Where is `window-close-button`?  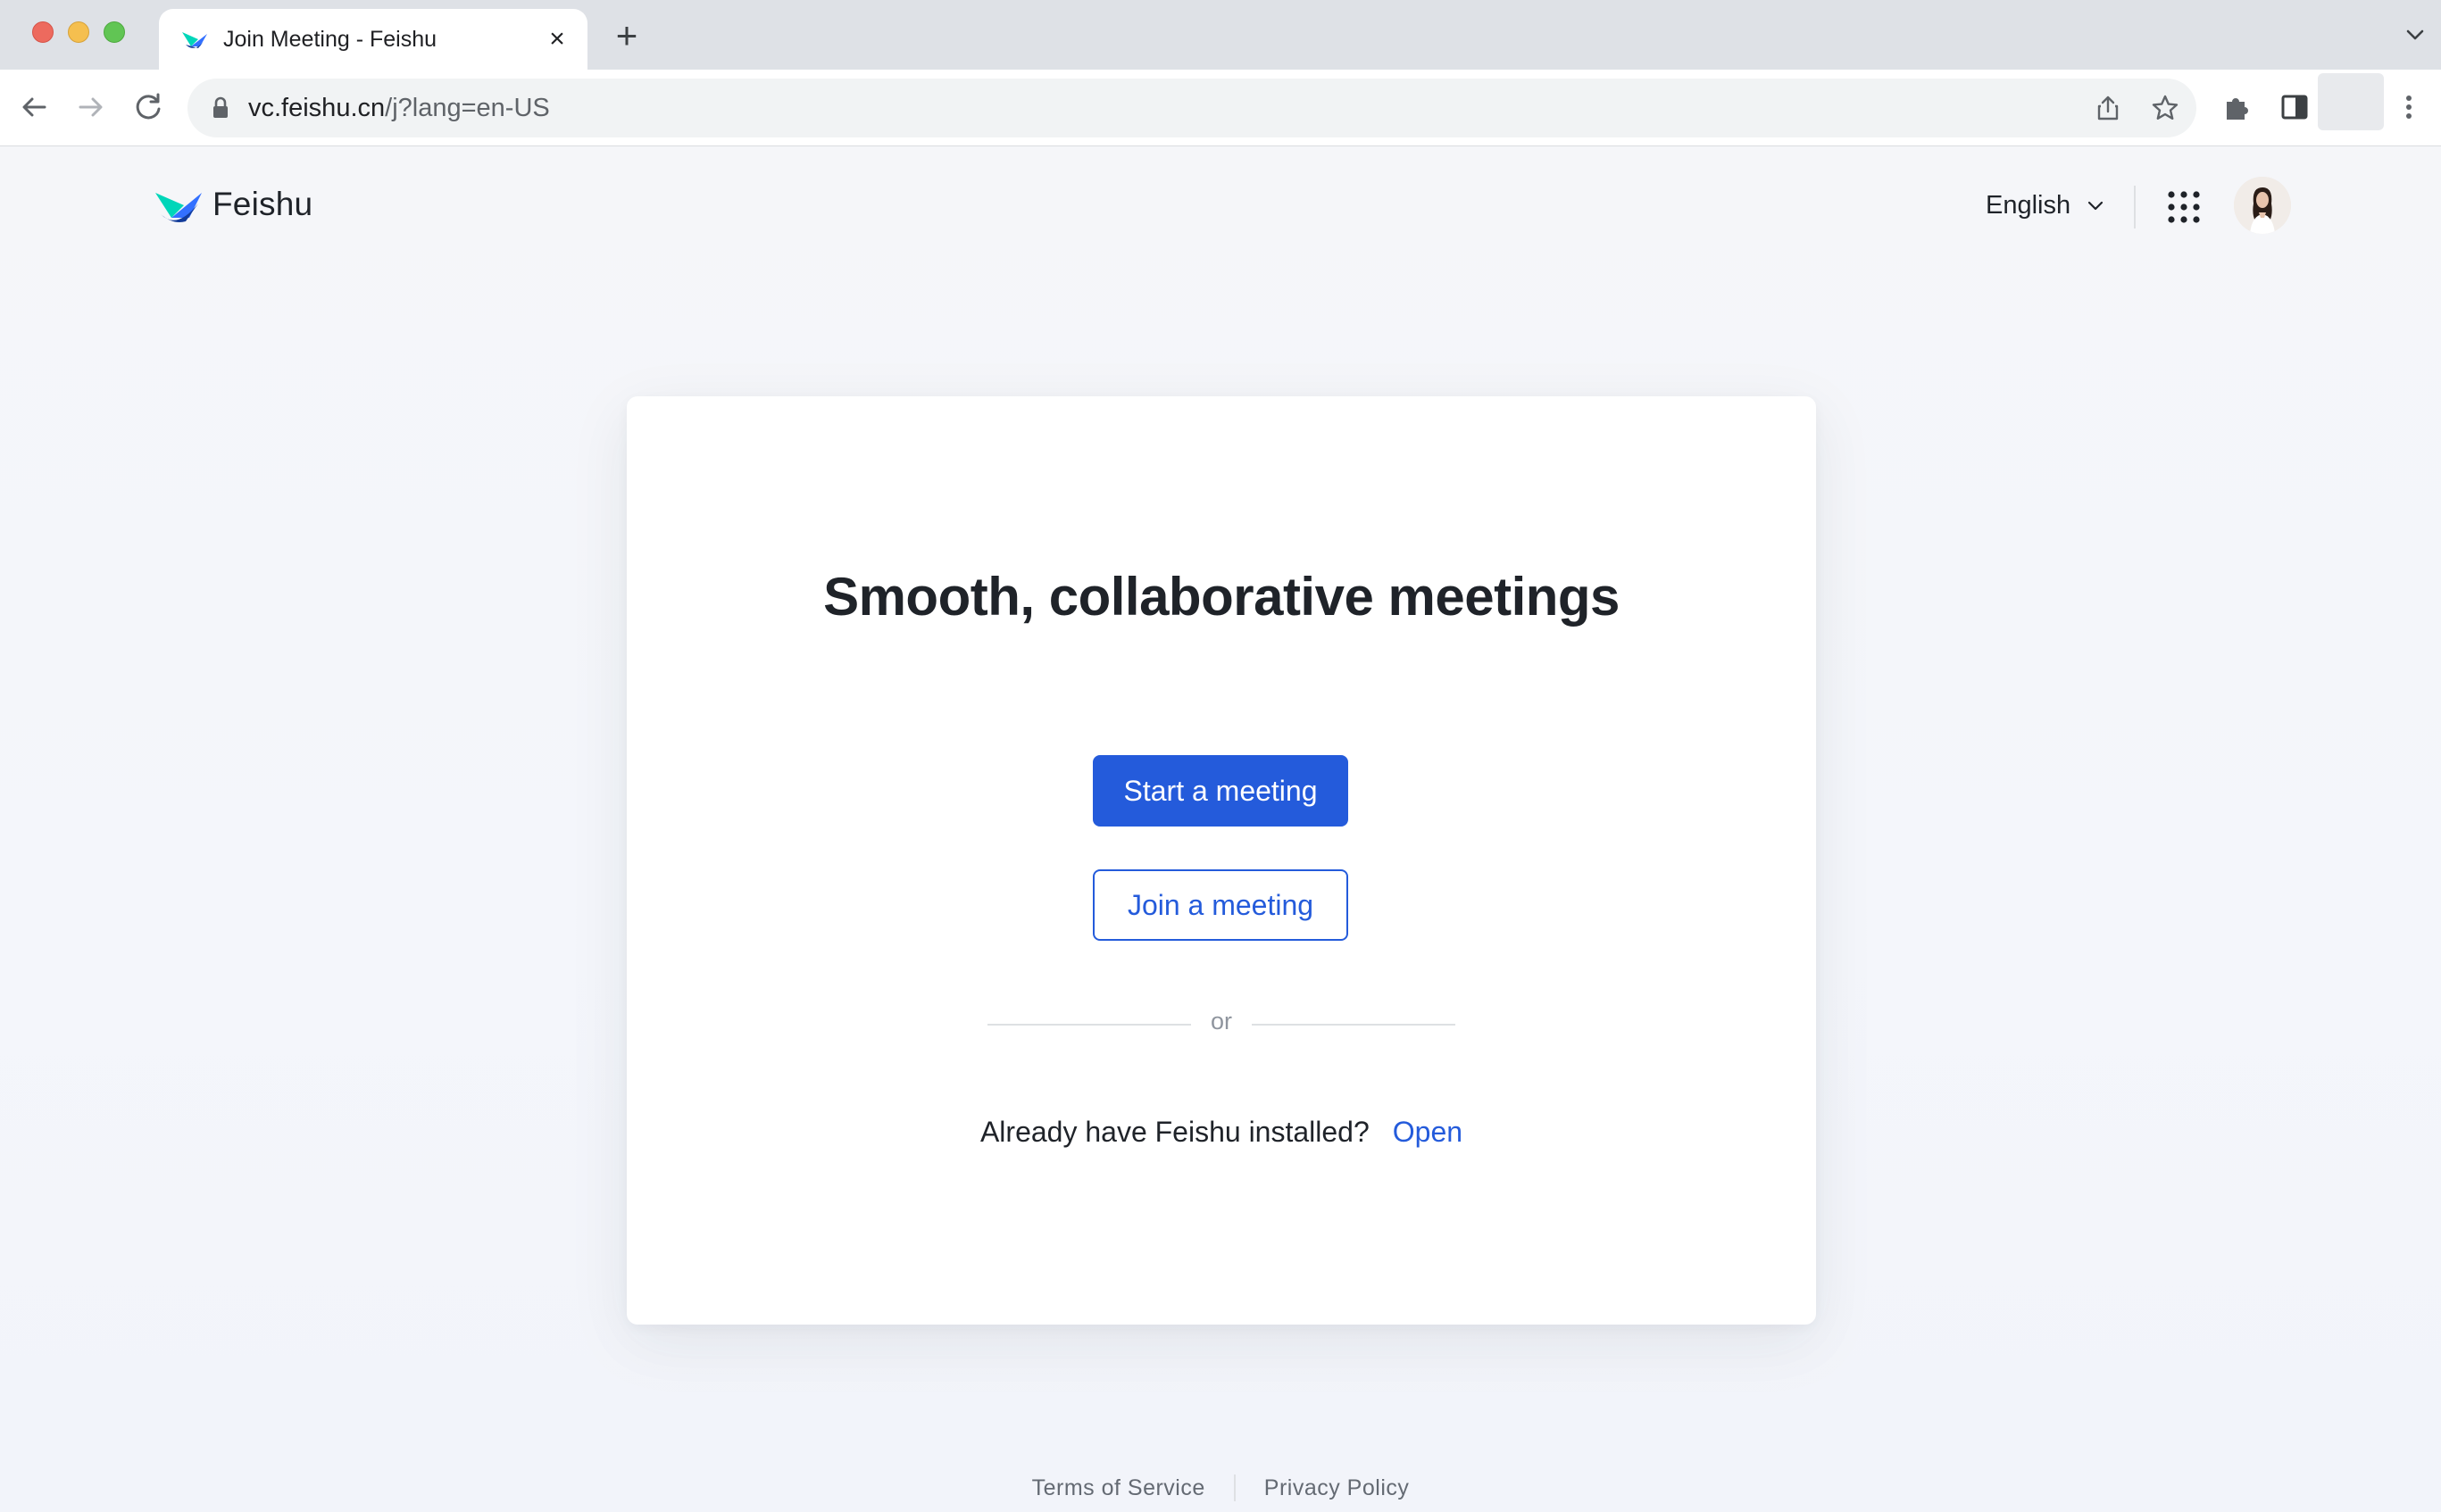
window-close-button is located at coordinates (43, 32).